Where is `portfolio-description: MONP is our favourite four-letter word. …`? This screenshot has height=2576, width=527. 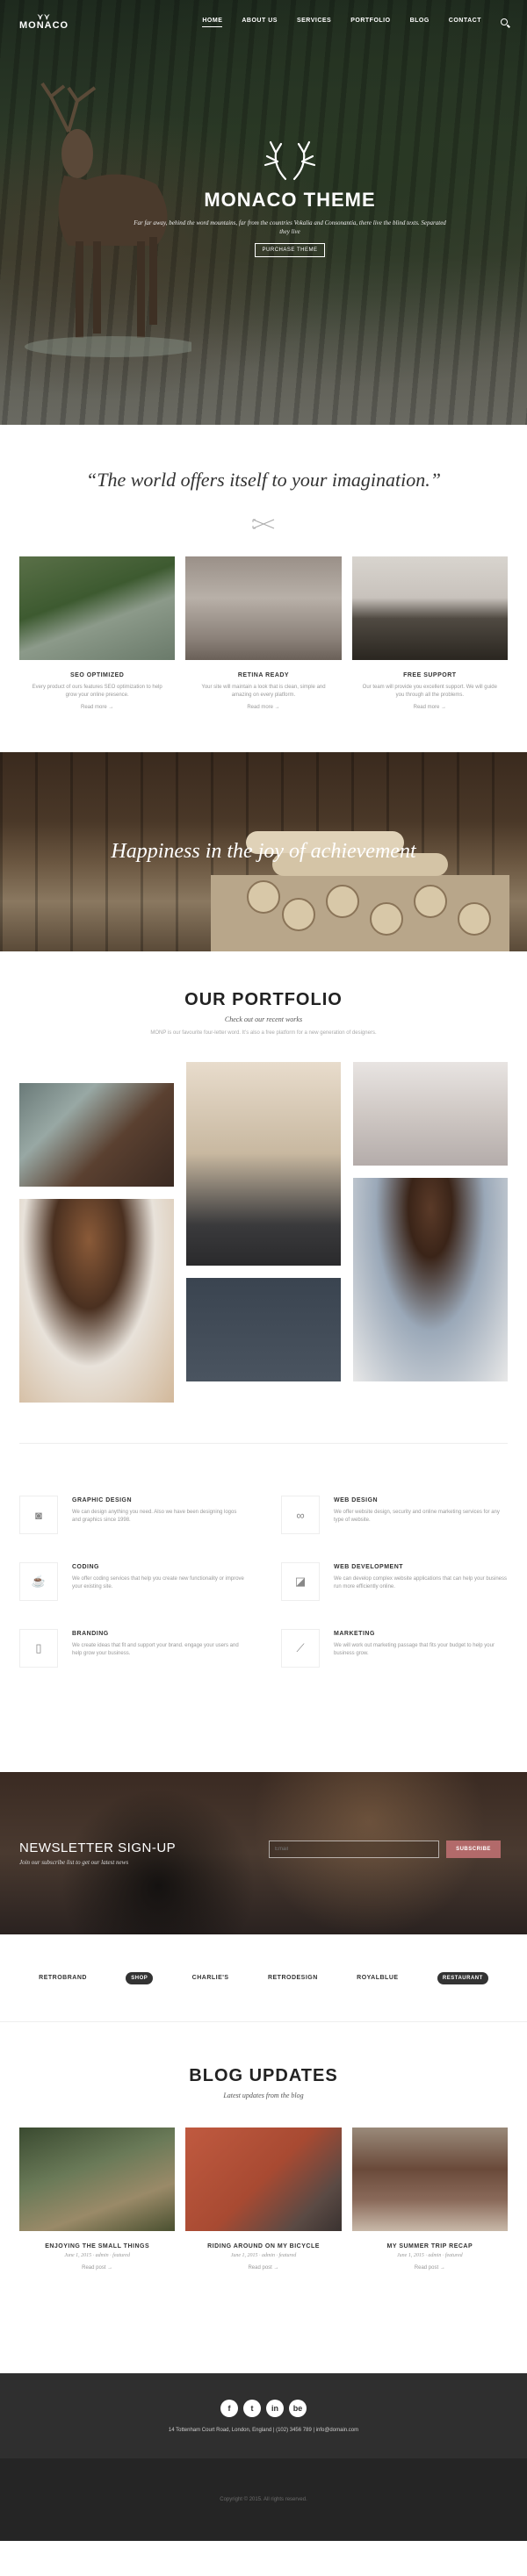
portfolio-description: MONP is our favourite four-letter word. … is located at coordinates (263, 1033).